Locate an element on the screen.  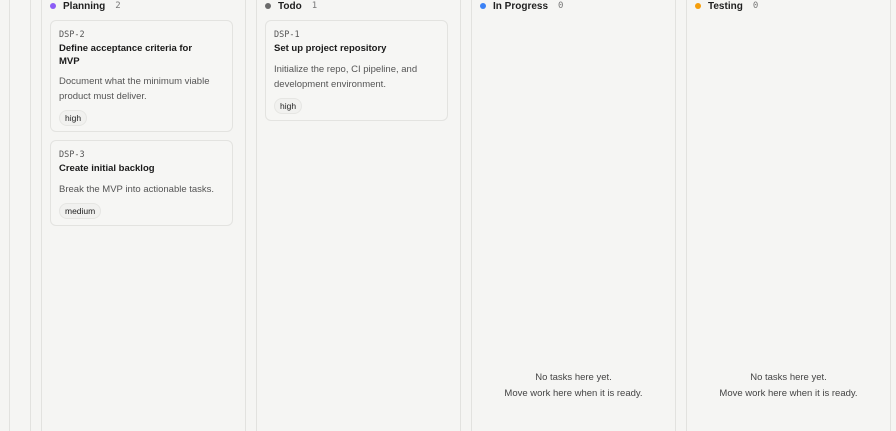
task-id: DSP-1 is located at coordinates (287, 35).